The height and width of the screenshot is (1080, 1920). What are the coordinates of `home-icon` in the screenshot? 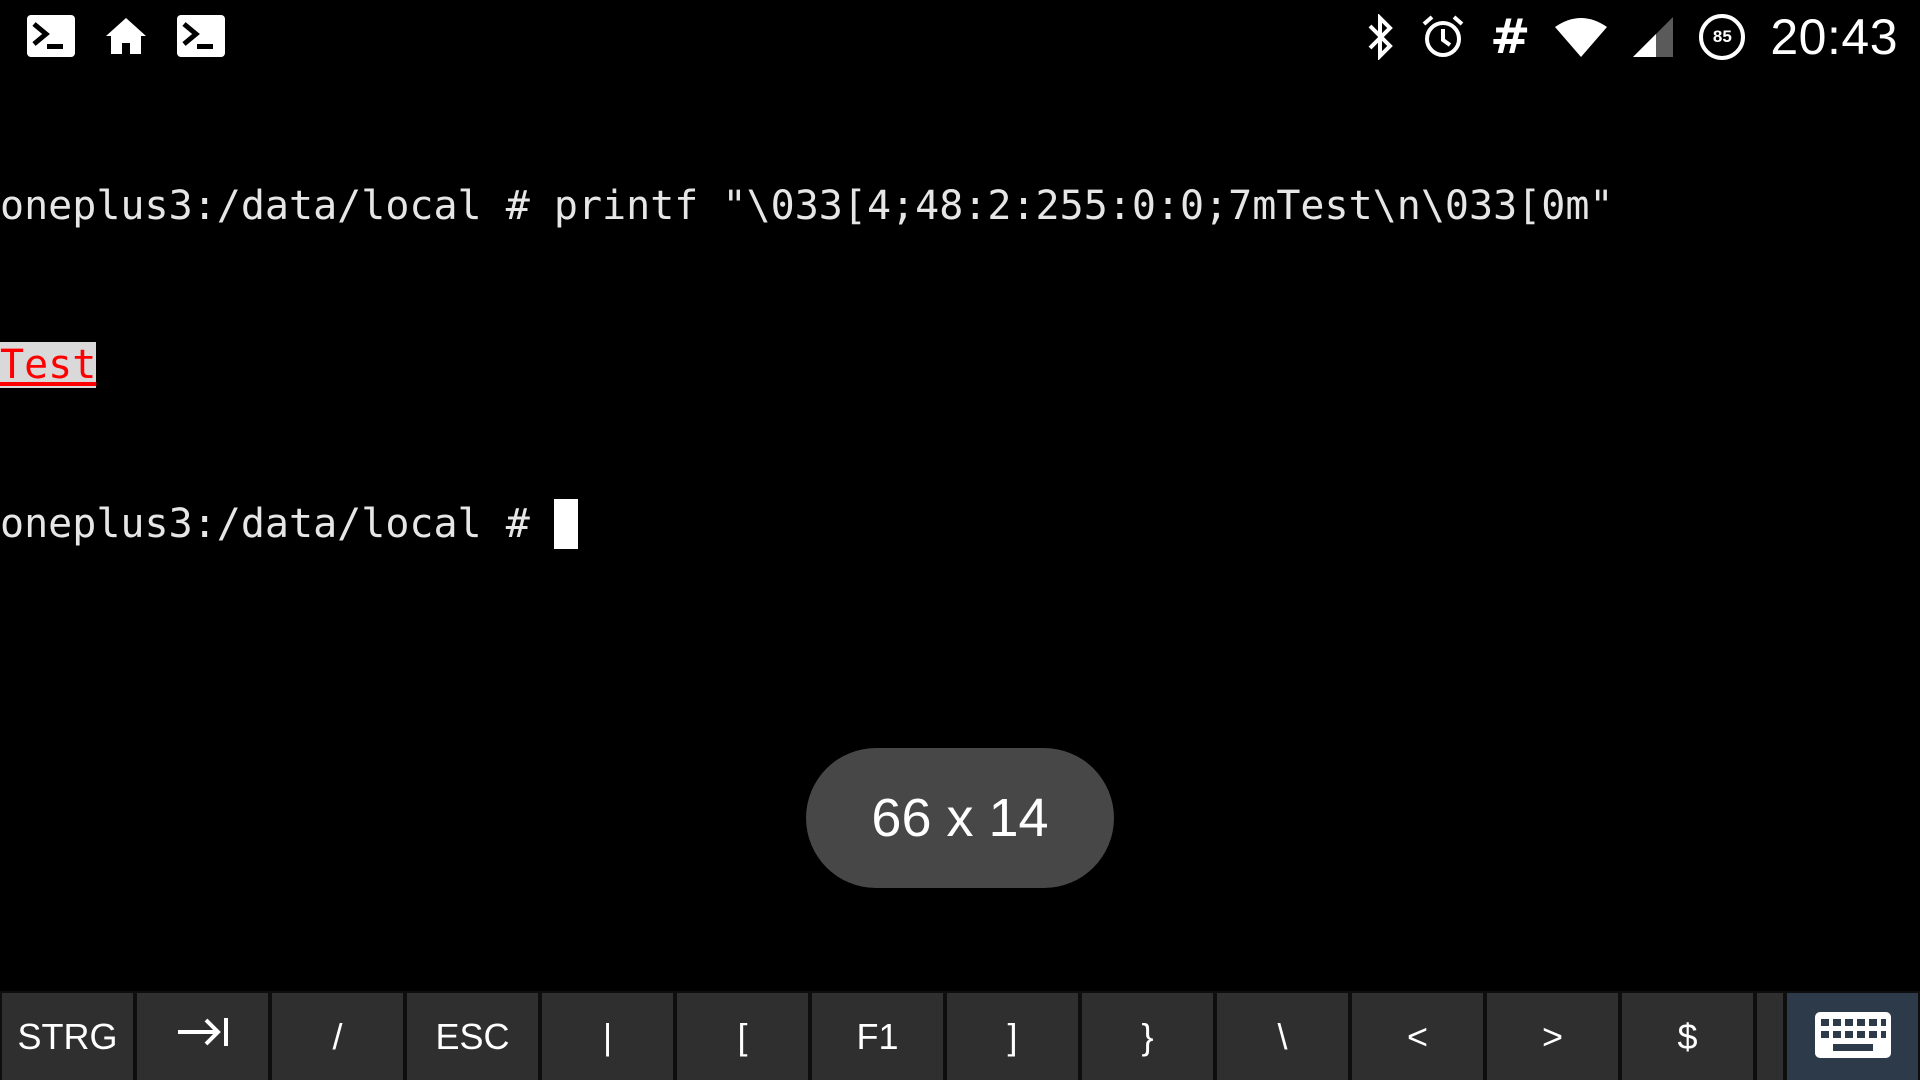 It's located at (126, 36).